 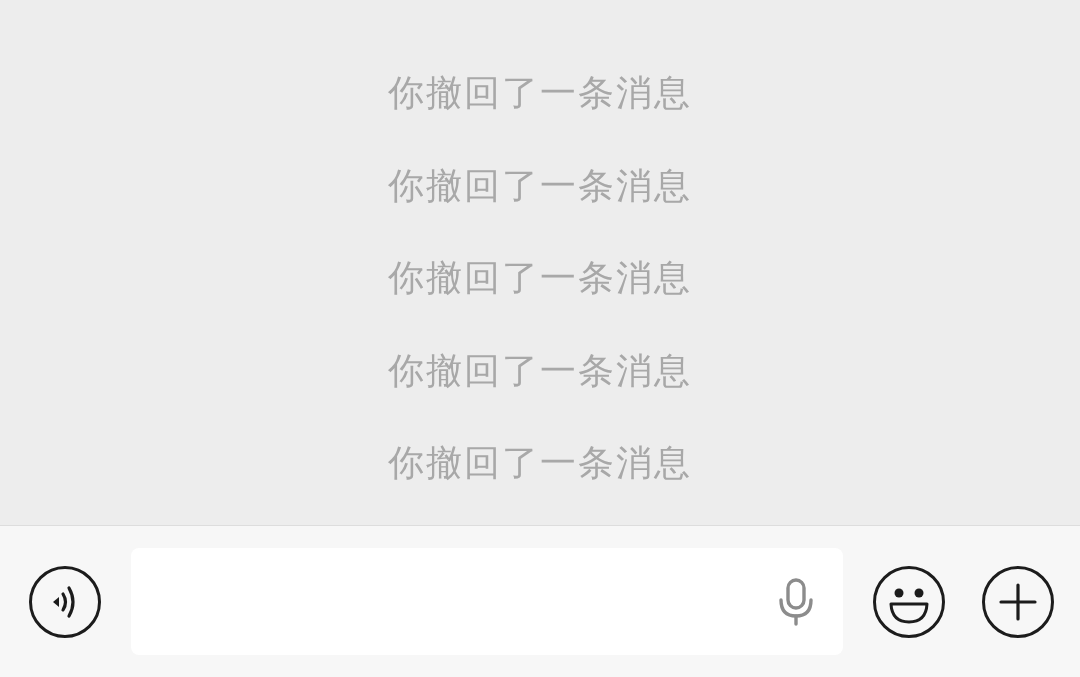 What do you see at coordinates (1018, 601) in the screenshot?
I see `plus-icon` at bounding box center [1018, 601].